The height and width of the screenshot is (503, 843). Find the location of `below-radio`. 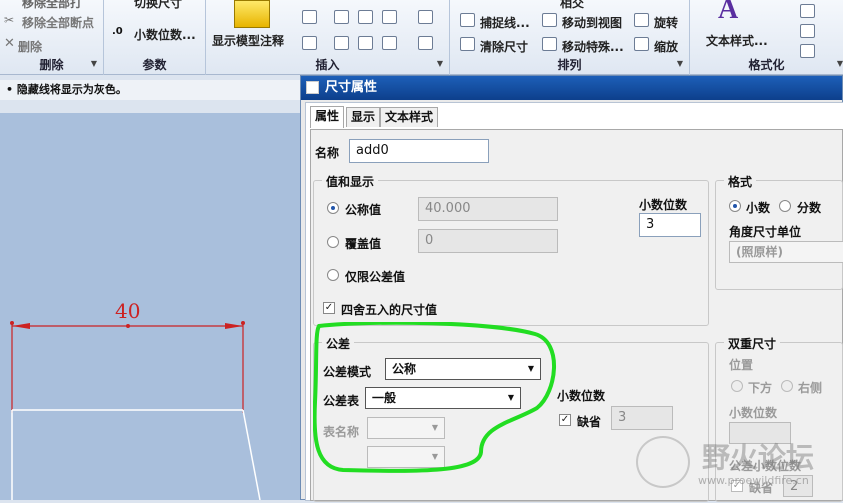

below-radio is located at coordinates (737, 386).